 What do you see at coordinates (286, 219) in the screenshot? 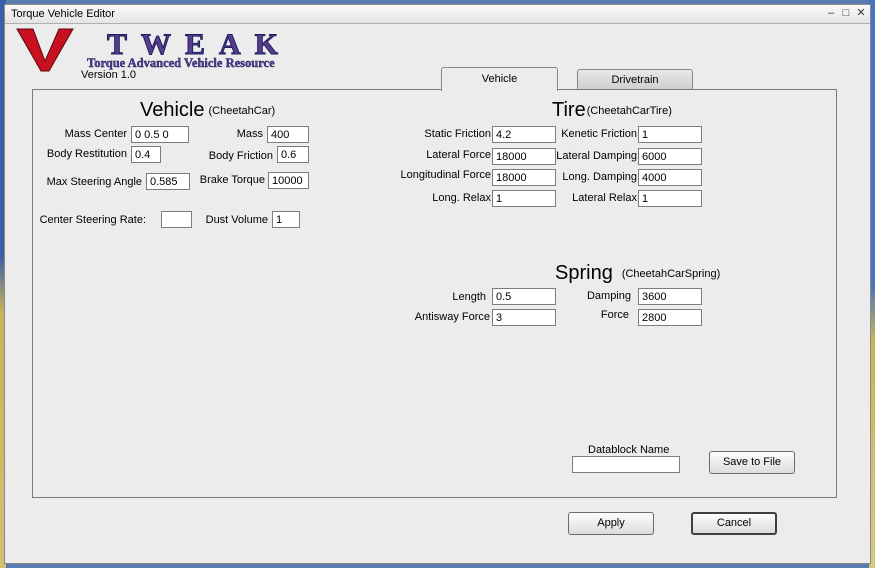
I see `dust-volume-field` at bounding box center [286, 219].